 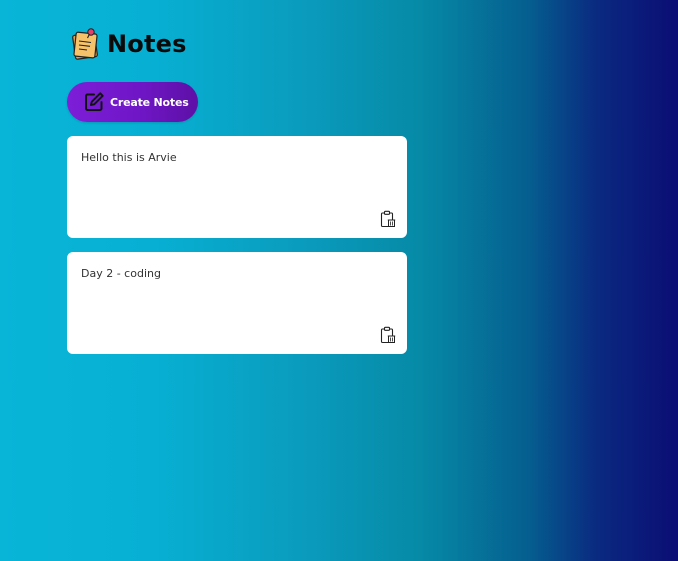 I want to click on note-card: Hello this is Arvie, so click(x=237, y=187).